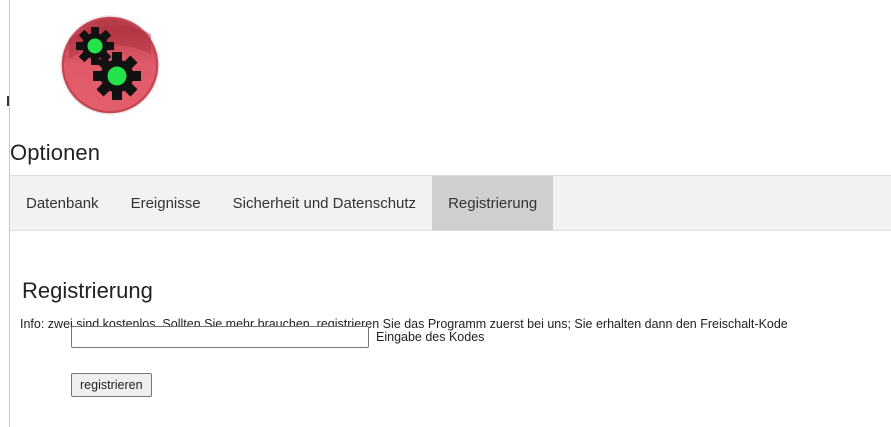 The width and height of the screenshot is (891, 427). What do you see at coordinates (166, 203) in the screenshot?
I see `tab-ereignisse: Ereignisse` at bounding box center [166, 203].